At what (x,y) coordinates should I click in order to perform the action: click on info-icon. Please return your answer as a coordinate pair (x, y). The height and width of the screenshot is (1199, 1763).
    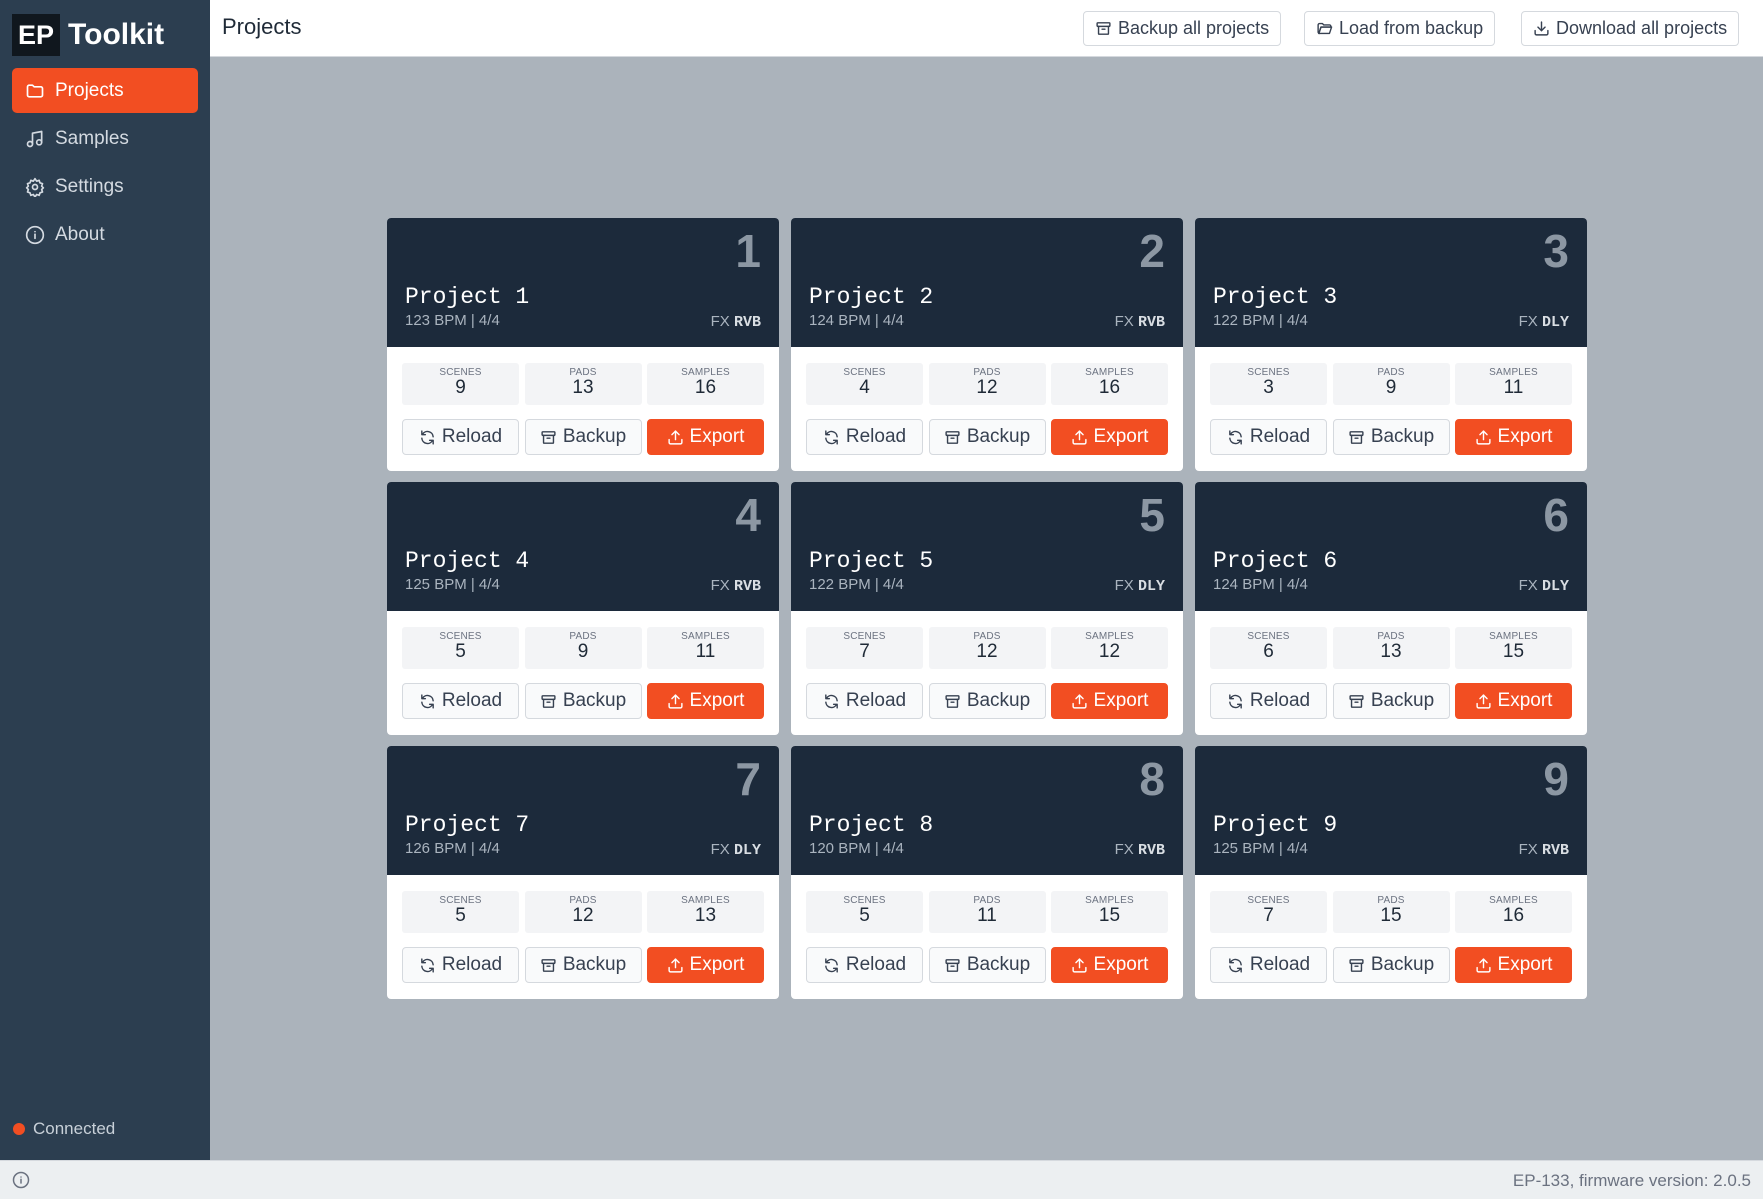
    Looking at the image, I should click on (21, 1180).